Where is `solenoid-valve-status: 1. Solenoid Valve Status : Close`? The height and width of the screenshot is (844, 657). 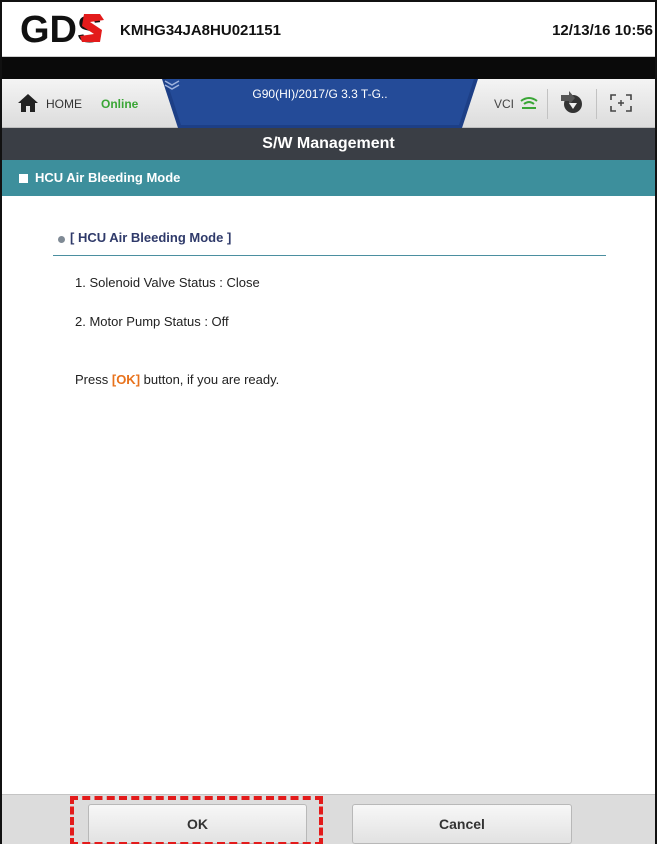
solenoid-valve-status: 1. Solenoid Valve Status : Close is located at coordinates (167, 282).